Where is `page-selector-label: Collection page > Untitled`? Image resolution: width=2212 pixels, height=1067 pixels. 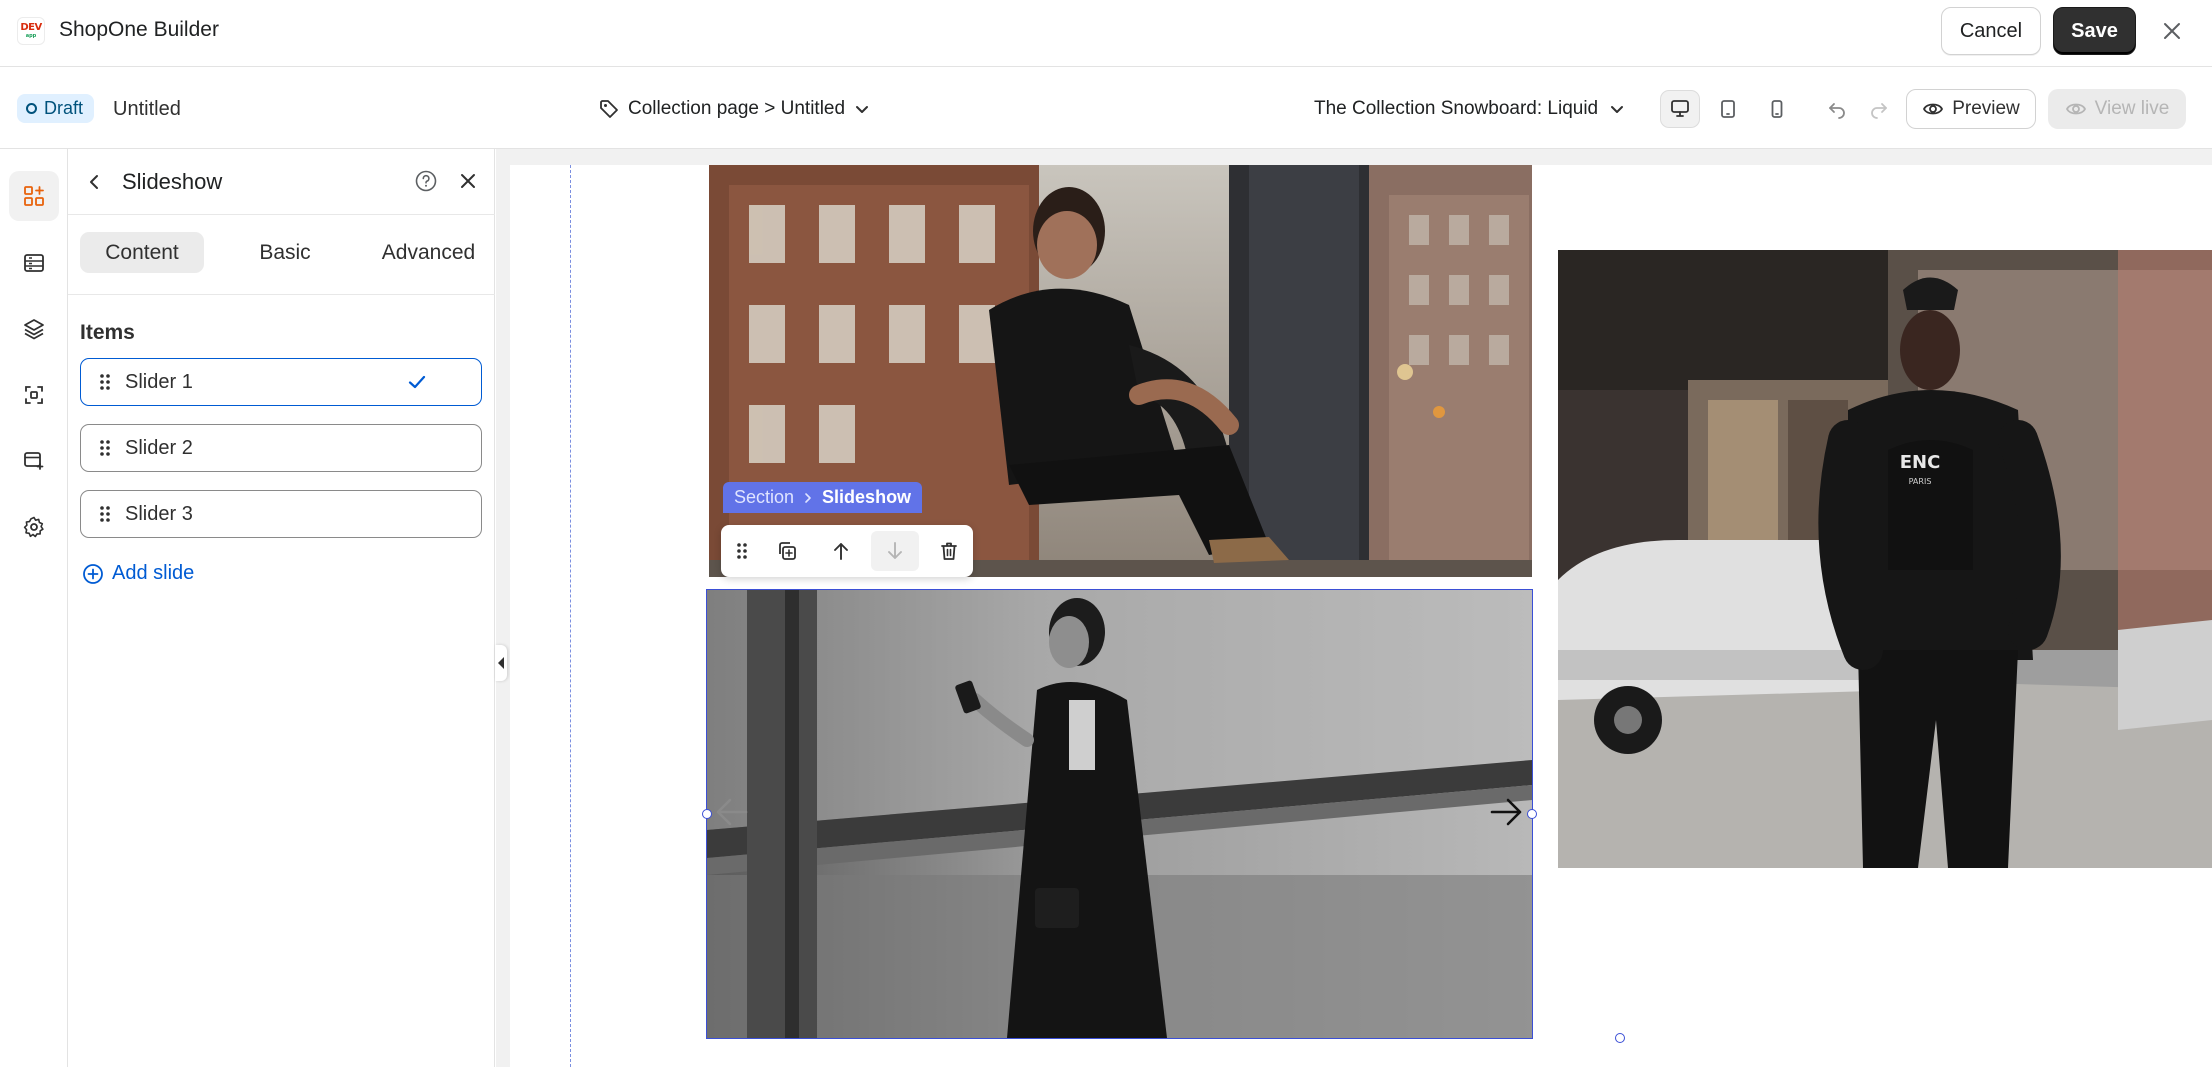 page-selector-label: Collection page > Untitled is located at coordinates (737, 108).